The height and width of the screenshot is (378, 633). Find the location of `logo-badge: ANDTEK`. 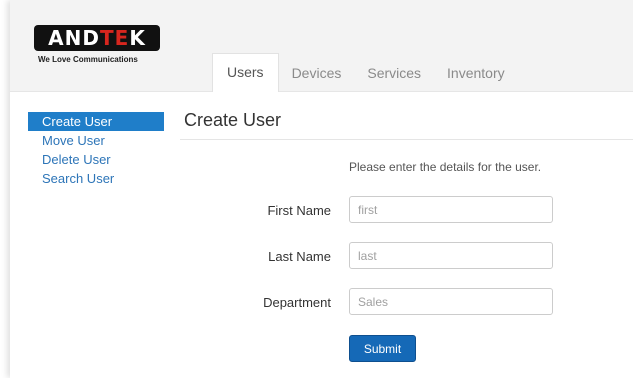

logo-badge: ANDTEK is located at coordinates (97, 38).